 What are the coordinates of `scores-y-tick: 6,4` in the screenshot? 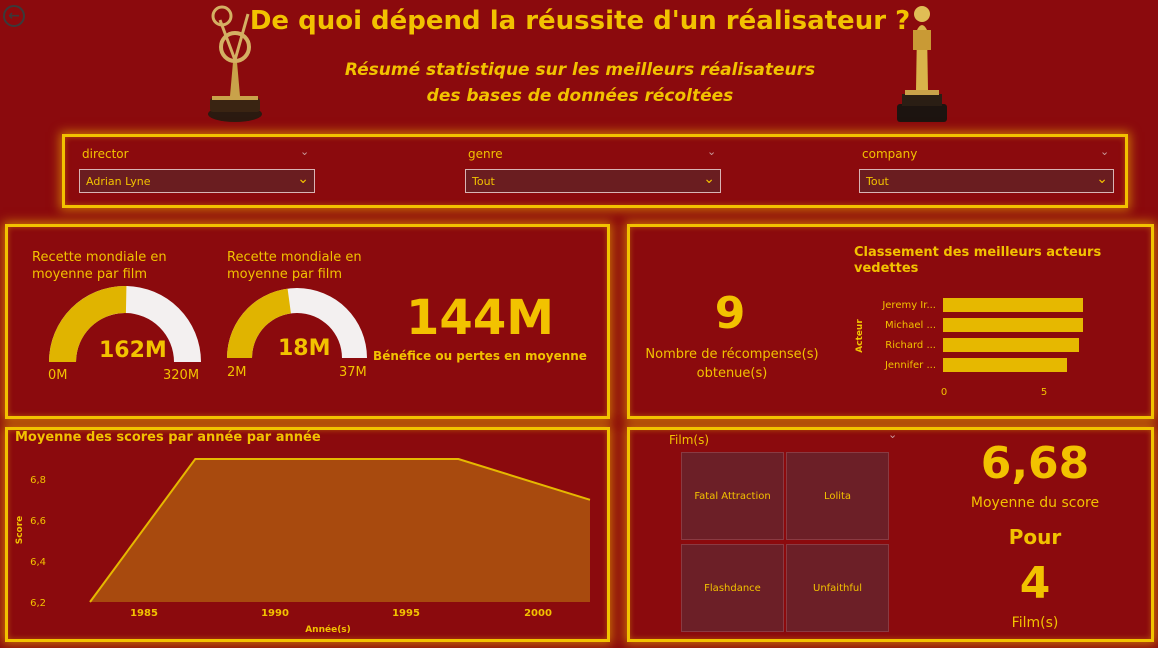 It's located at (38, 562).